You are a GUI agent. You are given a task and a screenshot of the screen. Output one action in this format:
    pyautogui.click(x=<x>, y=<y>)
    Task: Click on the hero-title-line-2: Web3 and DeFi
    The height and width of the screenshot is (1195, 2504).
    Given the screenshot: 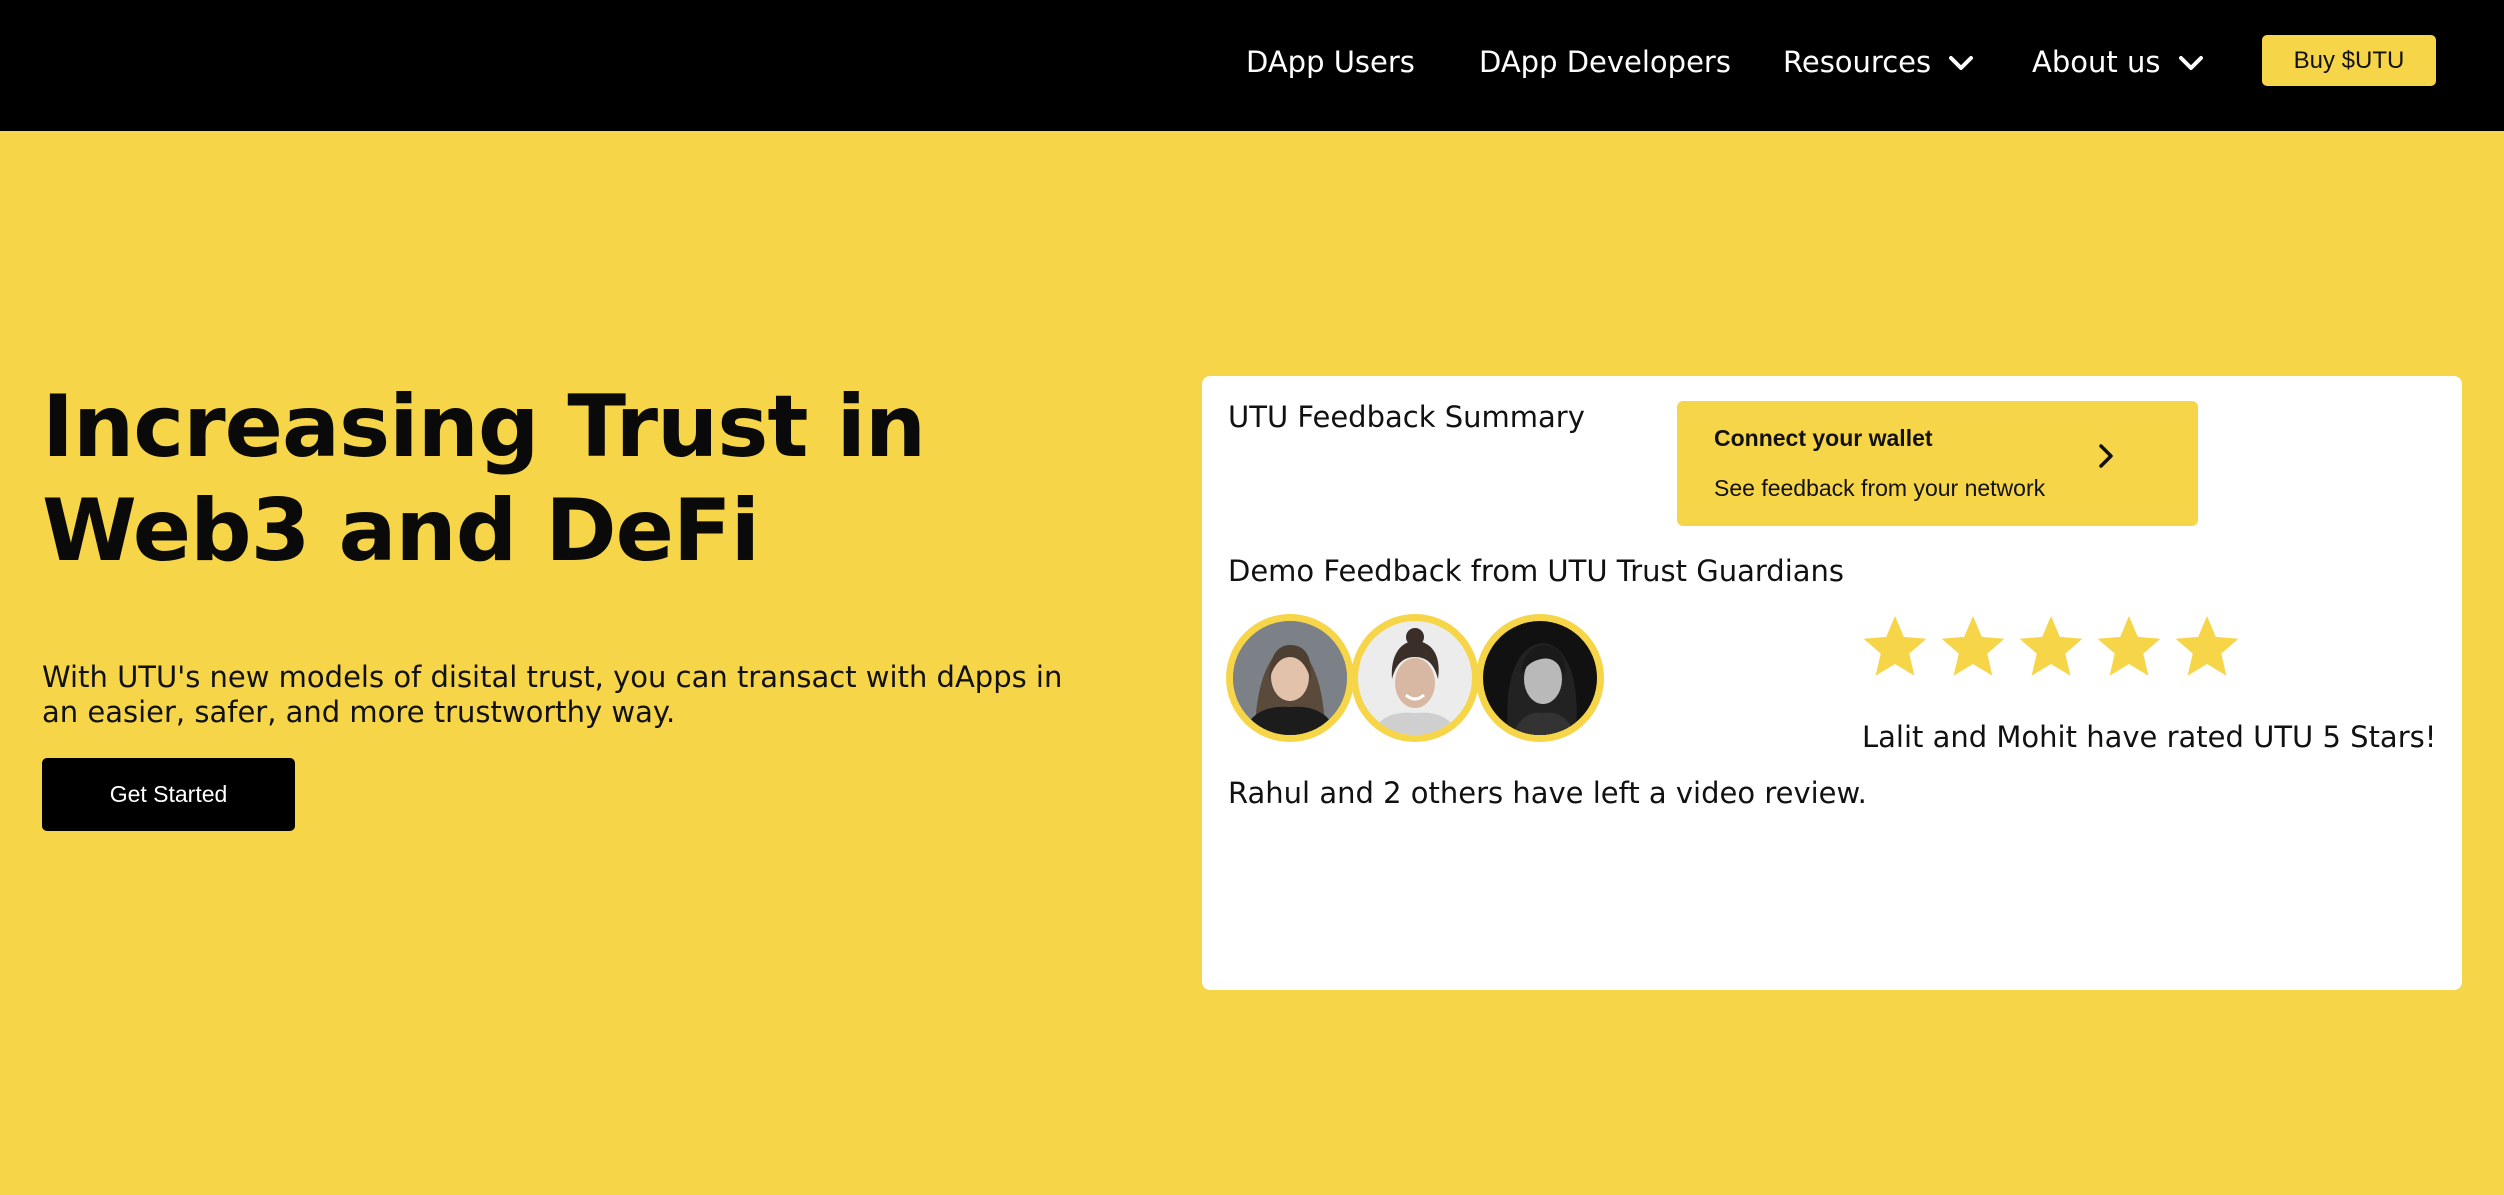 What is the action you would take?
    pyautogui.click(x=401, y=531)
    